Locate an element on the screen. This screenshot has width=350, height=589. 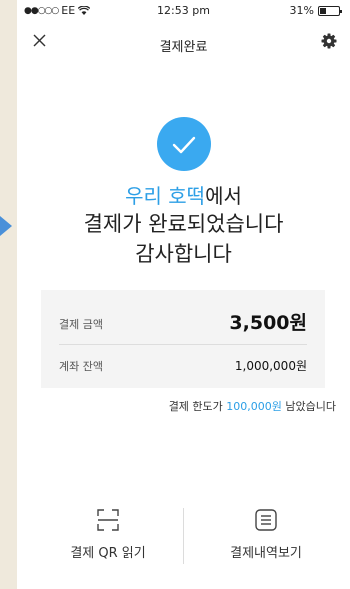
status-right: 31% is located at coordinates (315, 10).